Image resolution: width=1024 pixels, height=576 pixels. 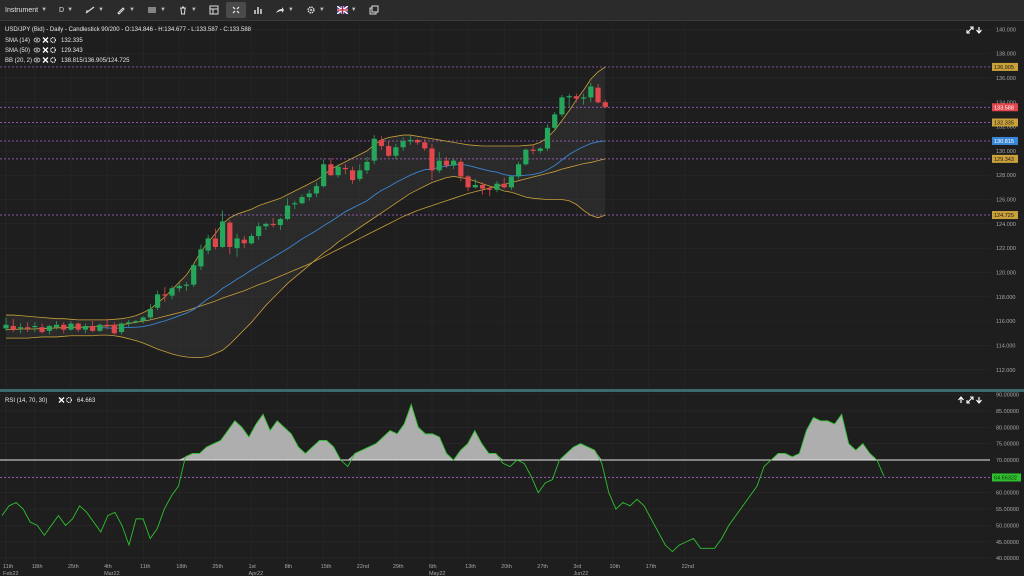 What do you see at coordinates (17, 41) in the screenshot?
I see `legend-sma14-label: SMA (14)` at bounding box center [17, 41].